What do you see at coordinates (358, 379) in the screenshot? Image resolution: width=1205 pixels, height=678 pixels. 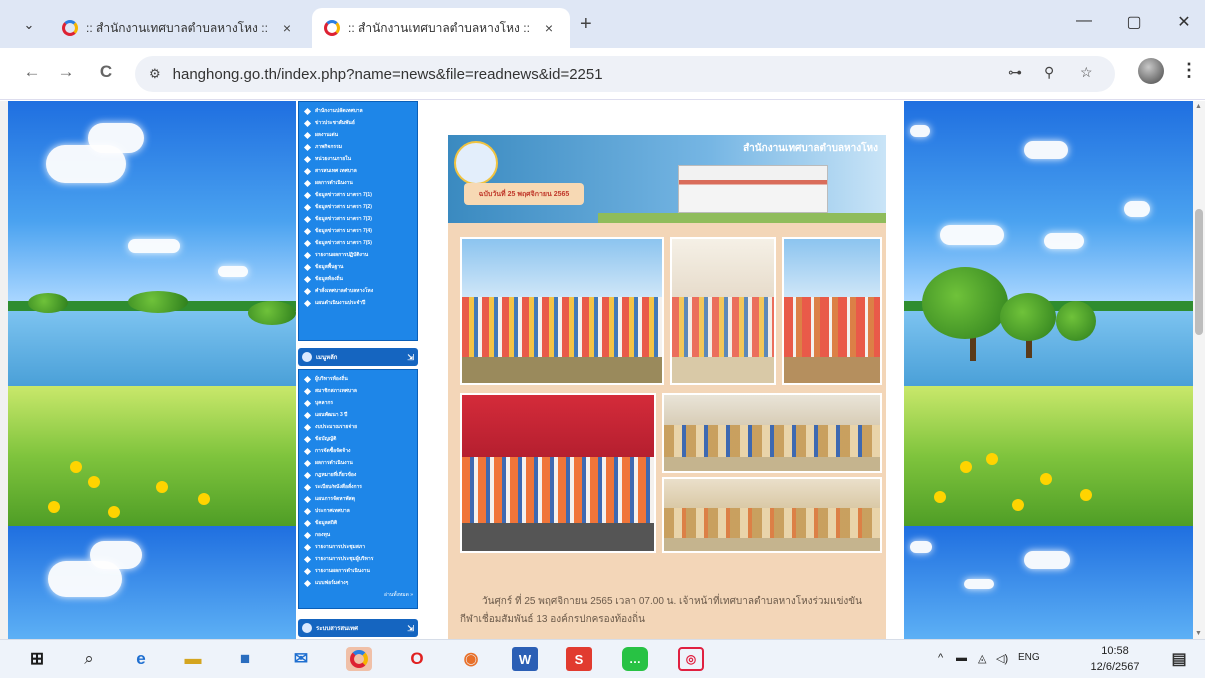 I see `menu-item: ผู้บริหารท้องถิ่น` at bounding box center [358, 379].